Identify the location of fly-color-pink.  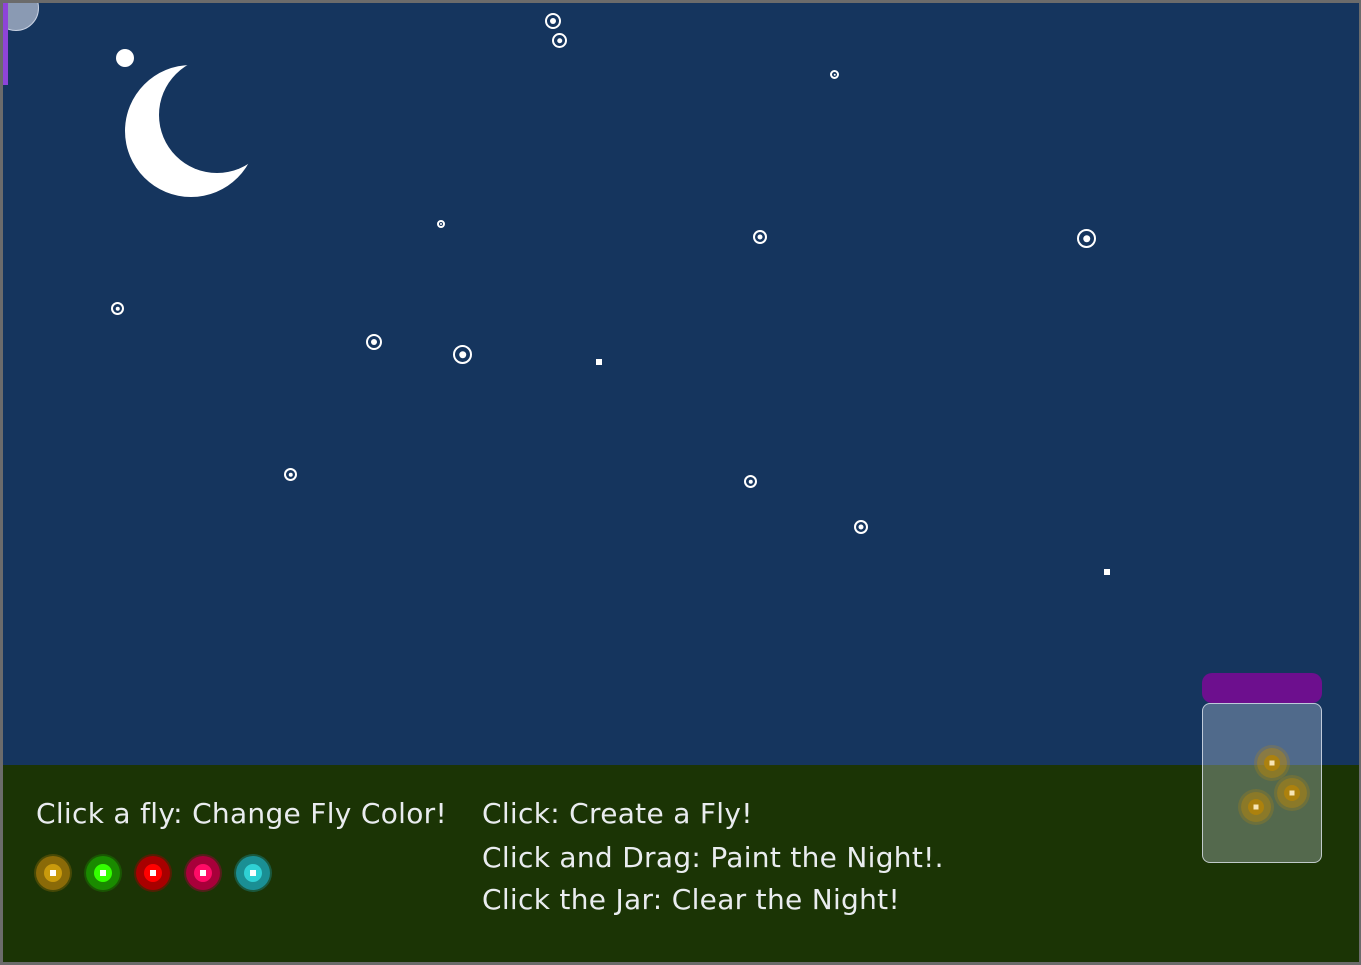
(203, 873).